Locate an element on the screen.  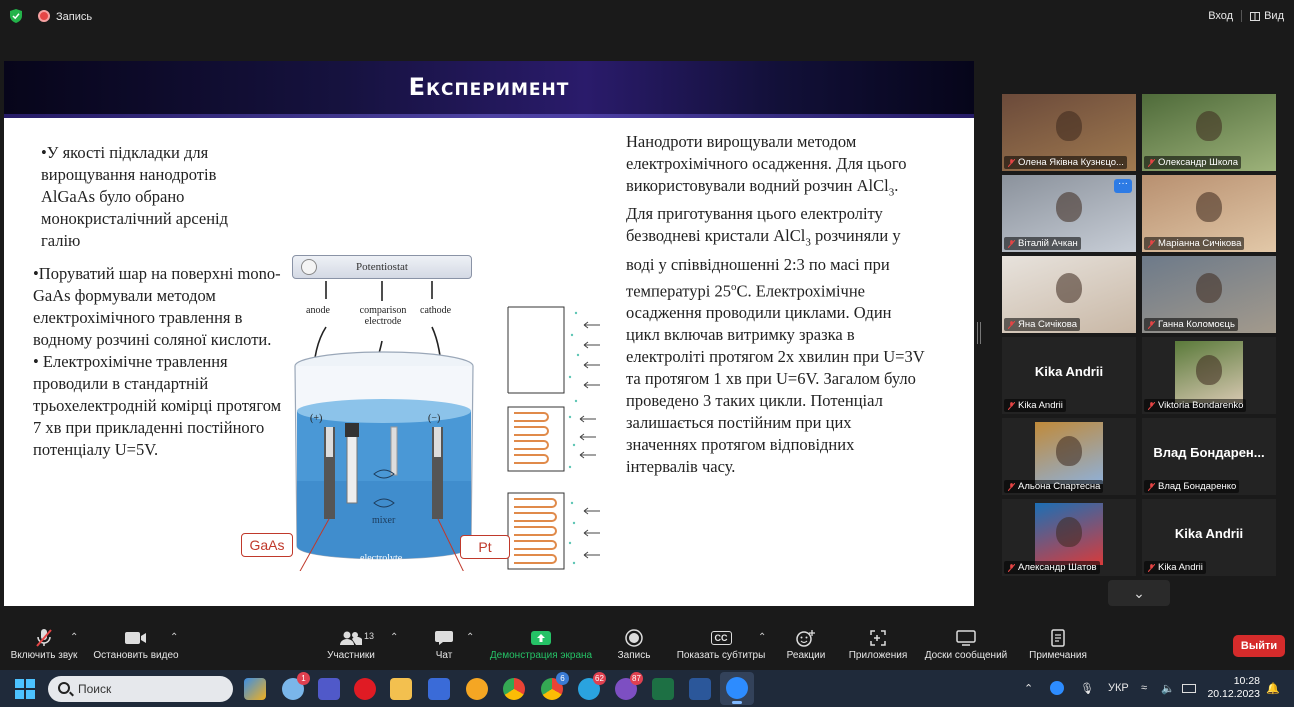
electrolyte-label: electrolyte is located at coordinates (381, 558).